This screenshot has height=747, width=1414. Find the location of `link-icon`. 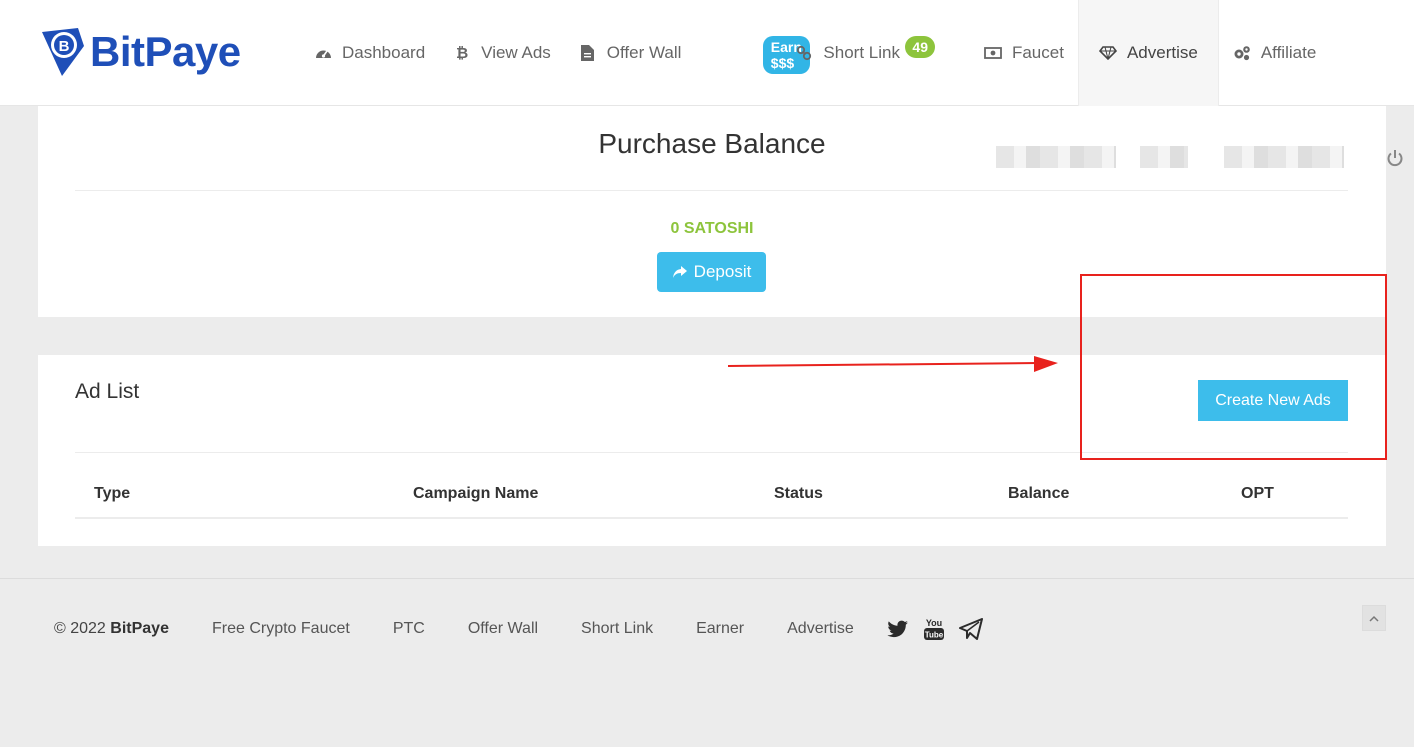

link-icon is located at coordinates (804, 53).